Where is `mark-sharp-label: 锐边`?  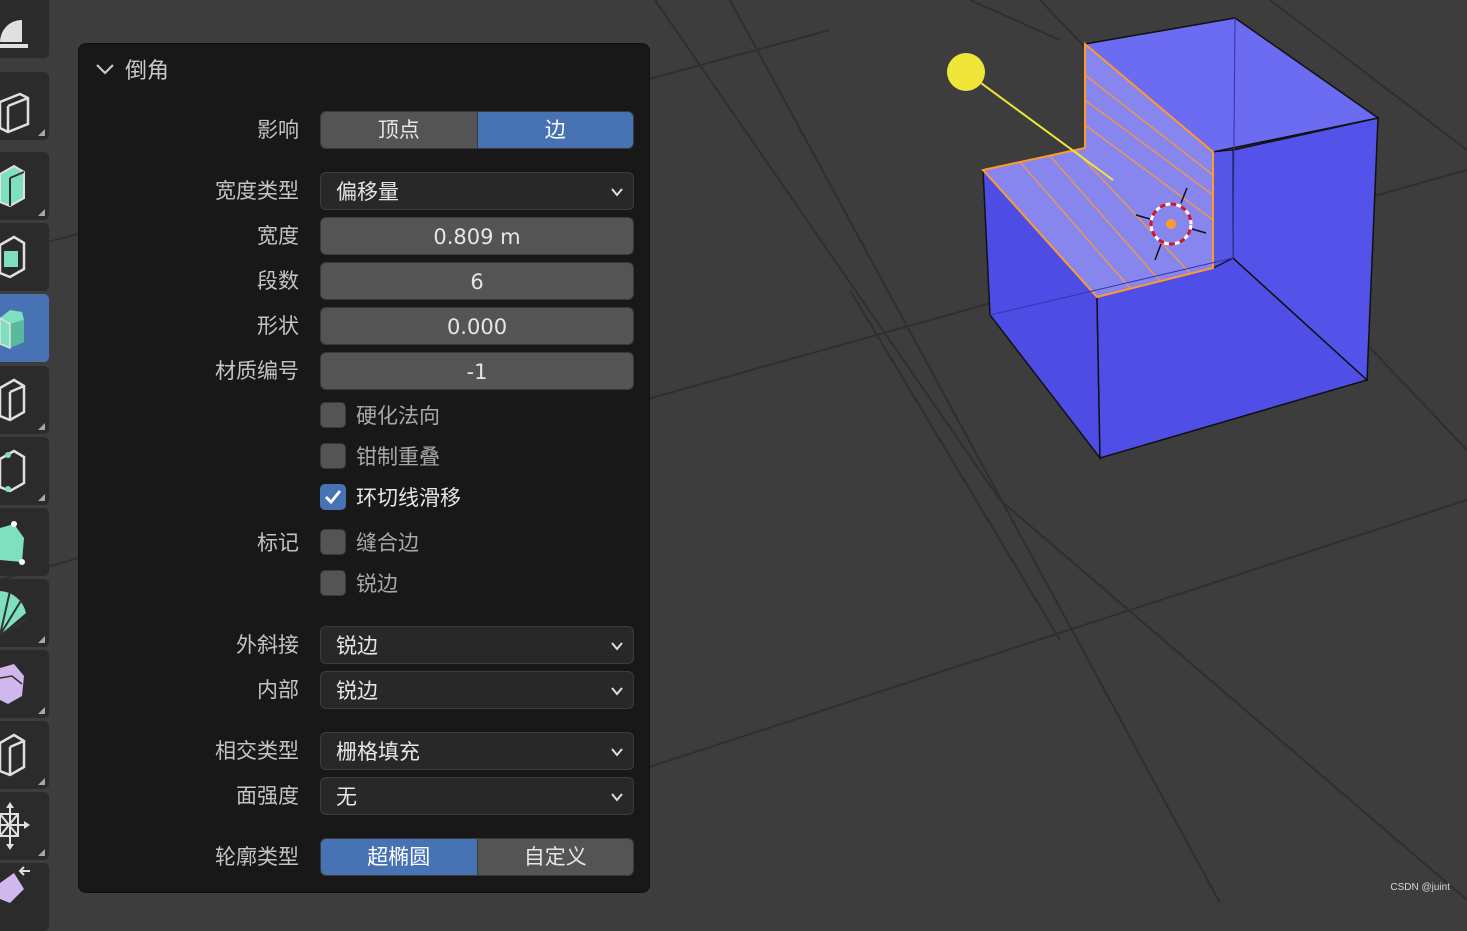 mark-sharp-label: 锐边 is located at coordinates (377, 583).